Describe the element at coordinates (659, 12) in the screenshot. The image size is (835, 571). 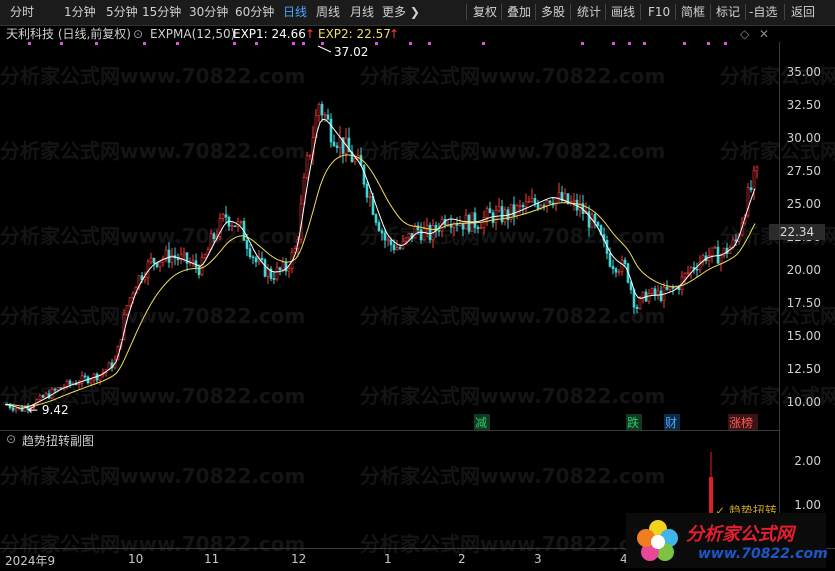
I see `f10-button: F10` at that location.